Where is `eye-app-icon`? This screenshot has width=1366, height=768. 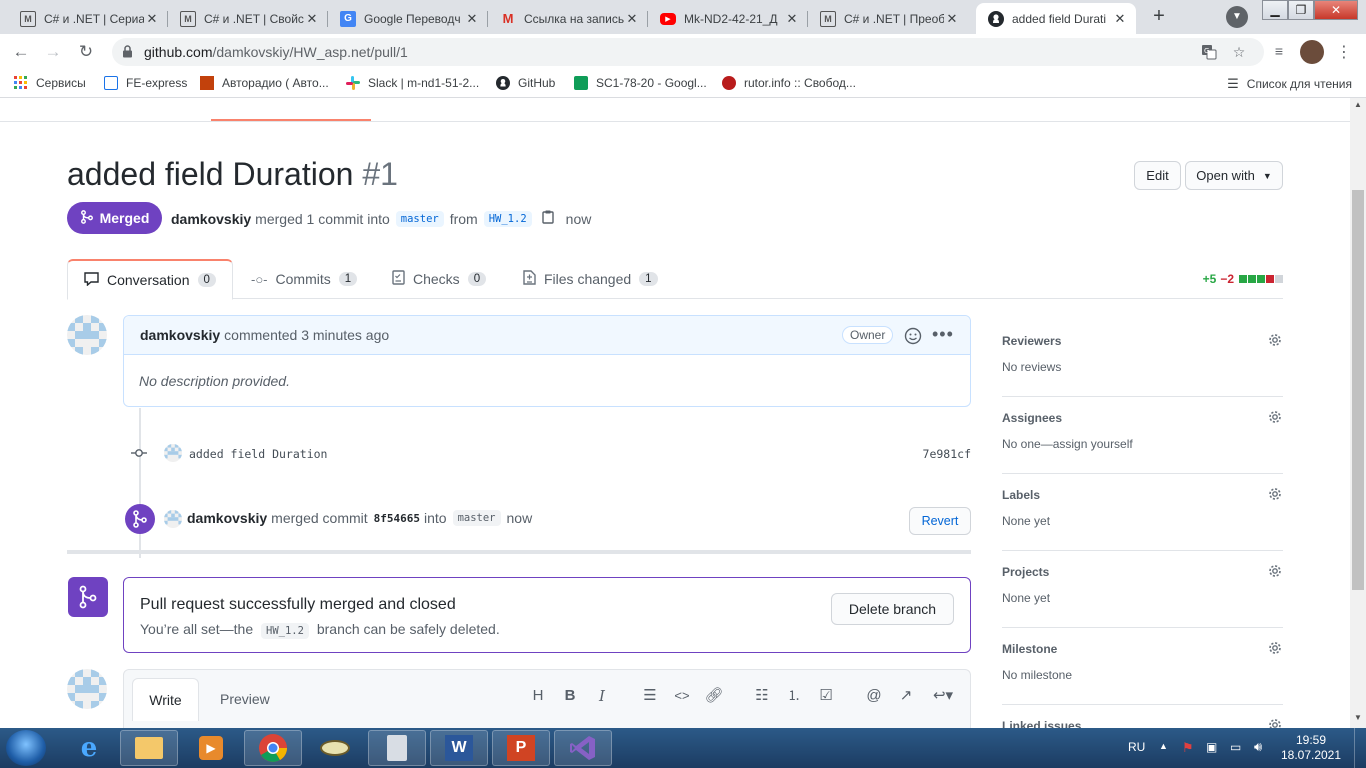
eye-app-icon is located at coordinates (335, 748).